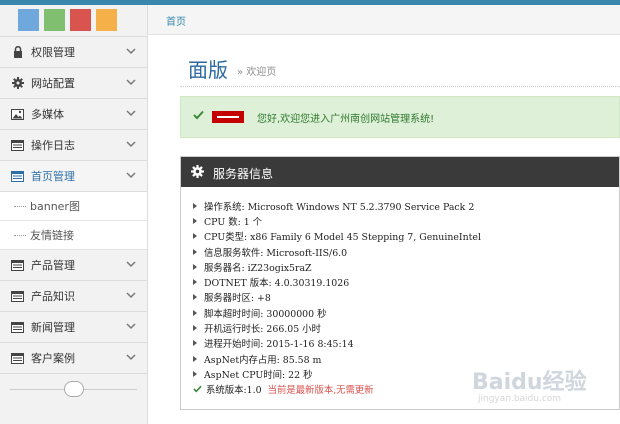  Describe the element at coordinates (400, 86) in the screenshot. I see `divider` at that location.